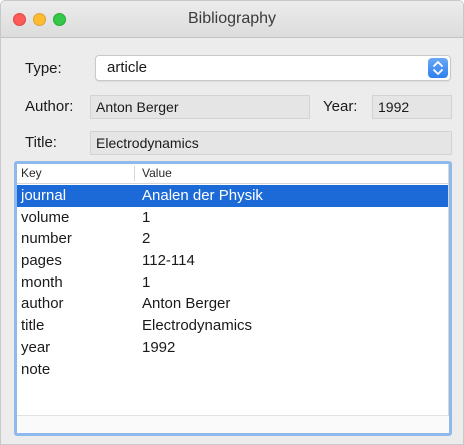 This screenshot has width=464, height=445. What do you see at coordinates (186, 303) in the screenshot?
I see `value-cell: Anton Berger` at bounding box center [186, 303].